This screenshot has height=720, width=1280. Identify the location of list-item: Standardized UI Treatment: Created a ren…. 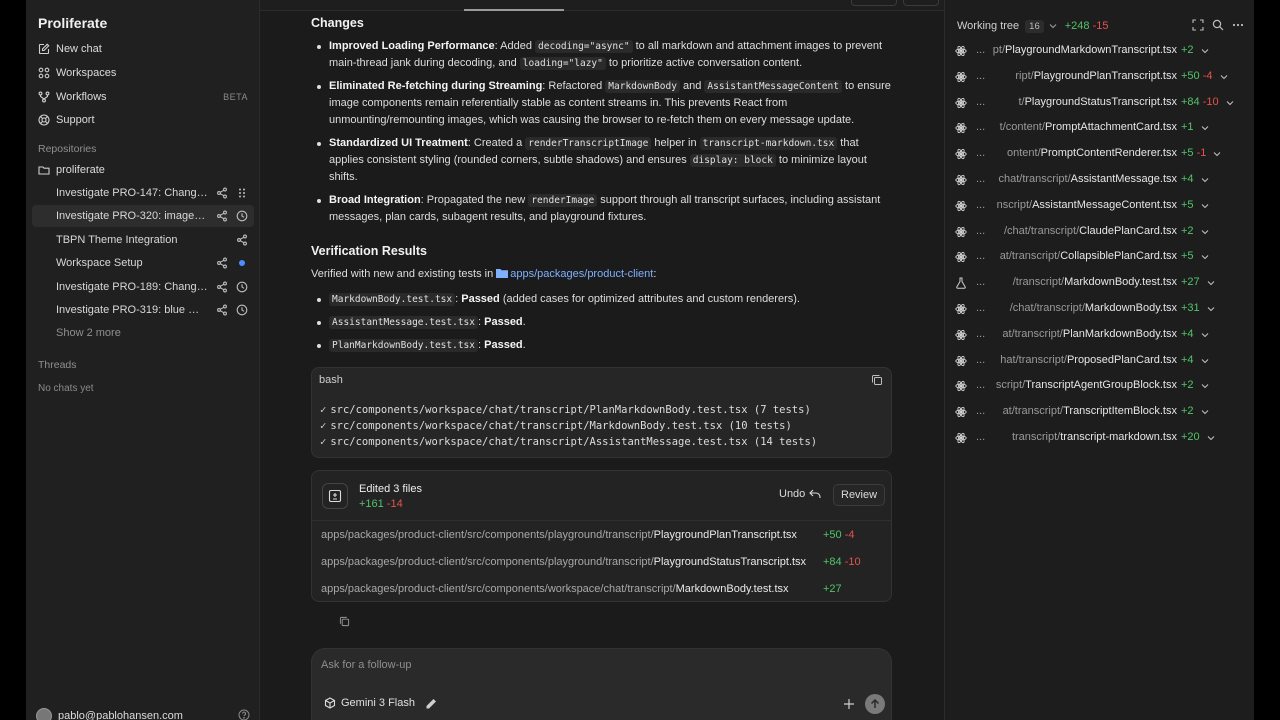
(602, 160).